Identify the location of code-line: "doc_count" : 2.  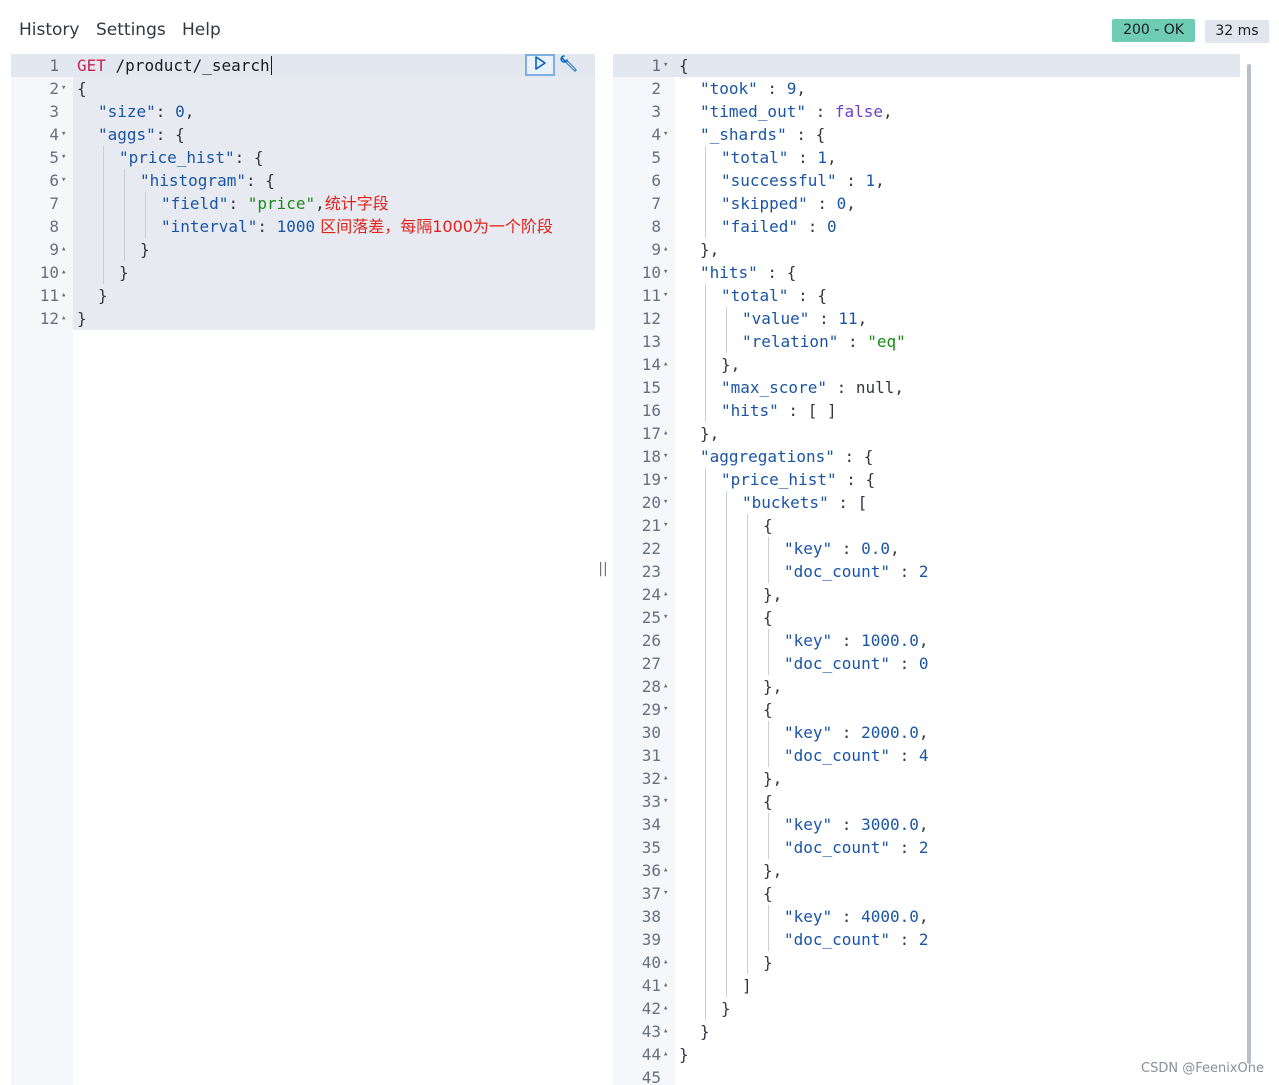
(964, 571).